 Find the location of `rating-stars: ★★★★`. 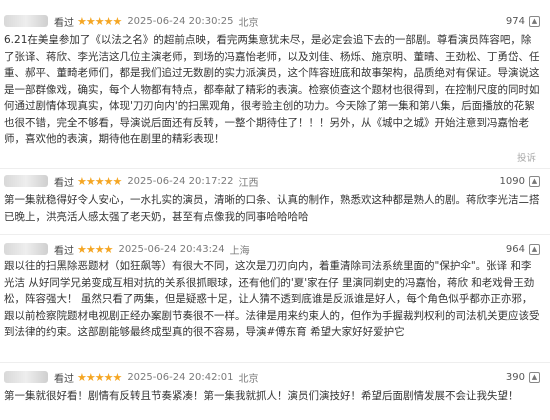

rating-stars: ★★★★ is located at coordinates (95, 249).